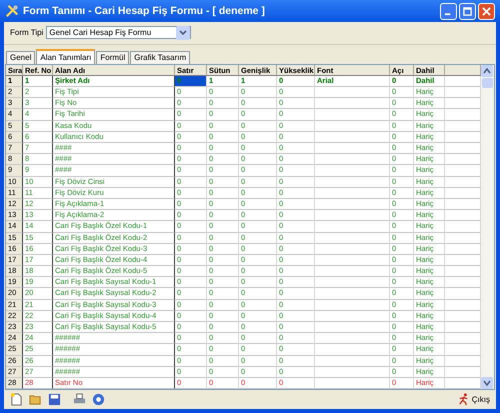 This screenshot has width=500, height=413. Describe the element at coordinates (487, 70) in the screenshot. I see `scroll-up-icon` at that location.